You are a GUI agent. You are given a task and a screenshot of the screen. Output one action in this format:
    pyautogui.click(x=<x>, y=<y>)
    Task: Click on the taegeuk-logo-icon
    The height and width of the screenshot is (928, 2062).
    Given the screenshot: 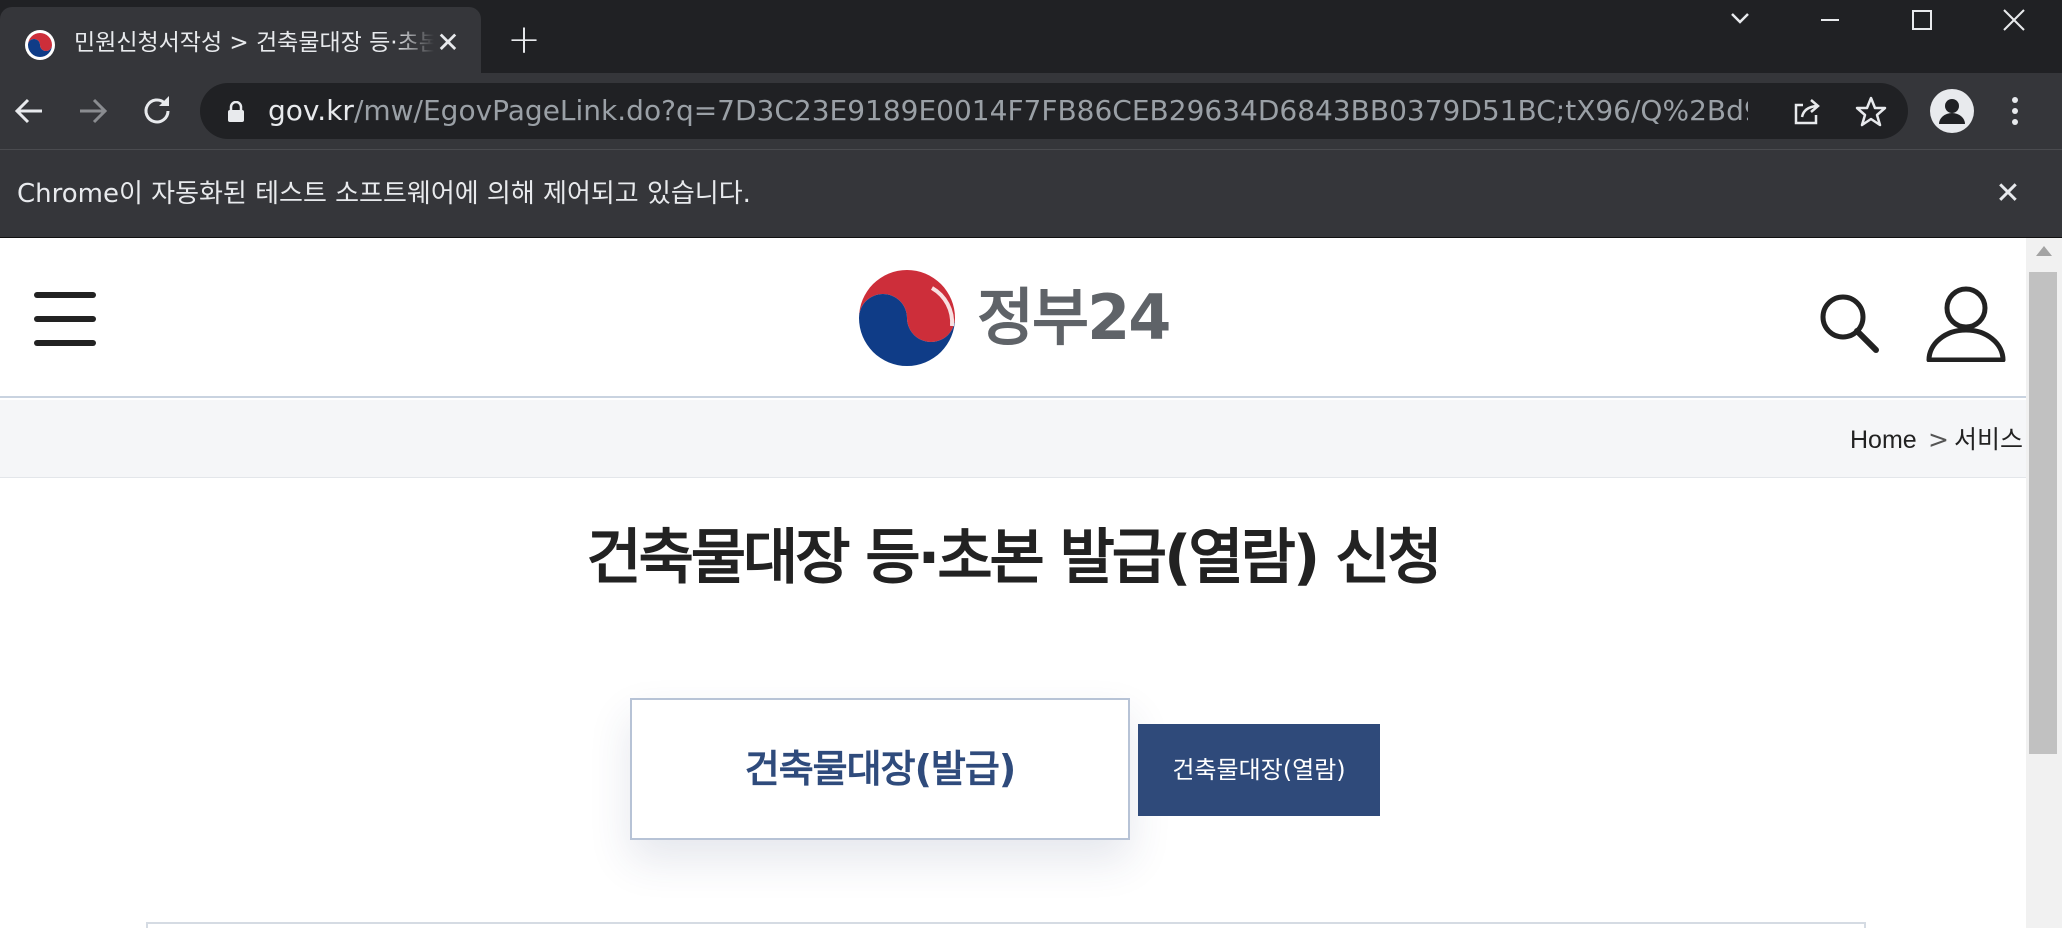 What is the action you would take?
    pyautogui.click(x=907, y=318)
    